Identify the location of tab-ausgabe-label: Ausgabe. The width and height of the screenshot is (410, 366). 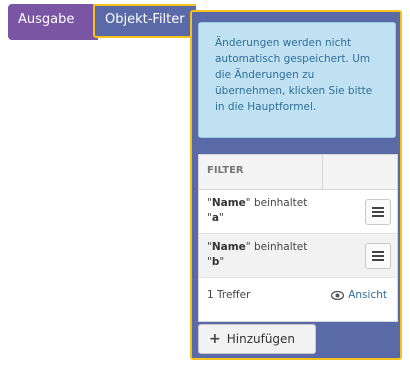
(46, 19).